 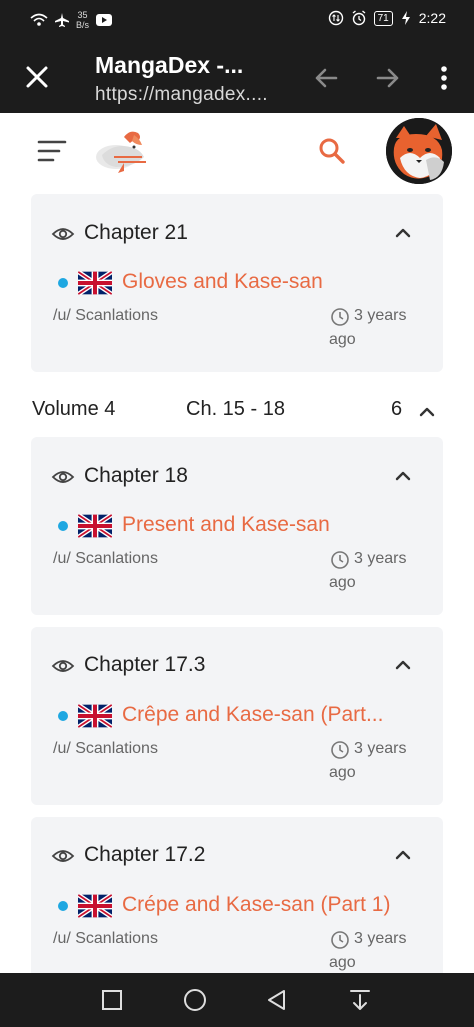 I want to click on mangadex-logo, so click(x=122, y=152).